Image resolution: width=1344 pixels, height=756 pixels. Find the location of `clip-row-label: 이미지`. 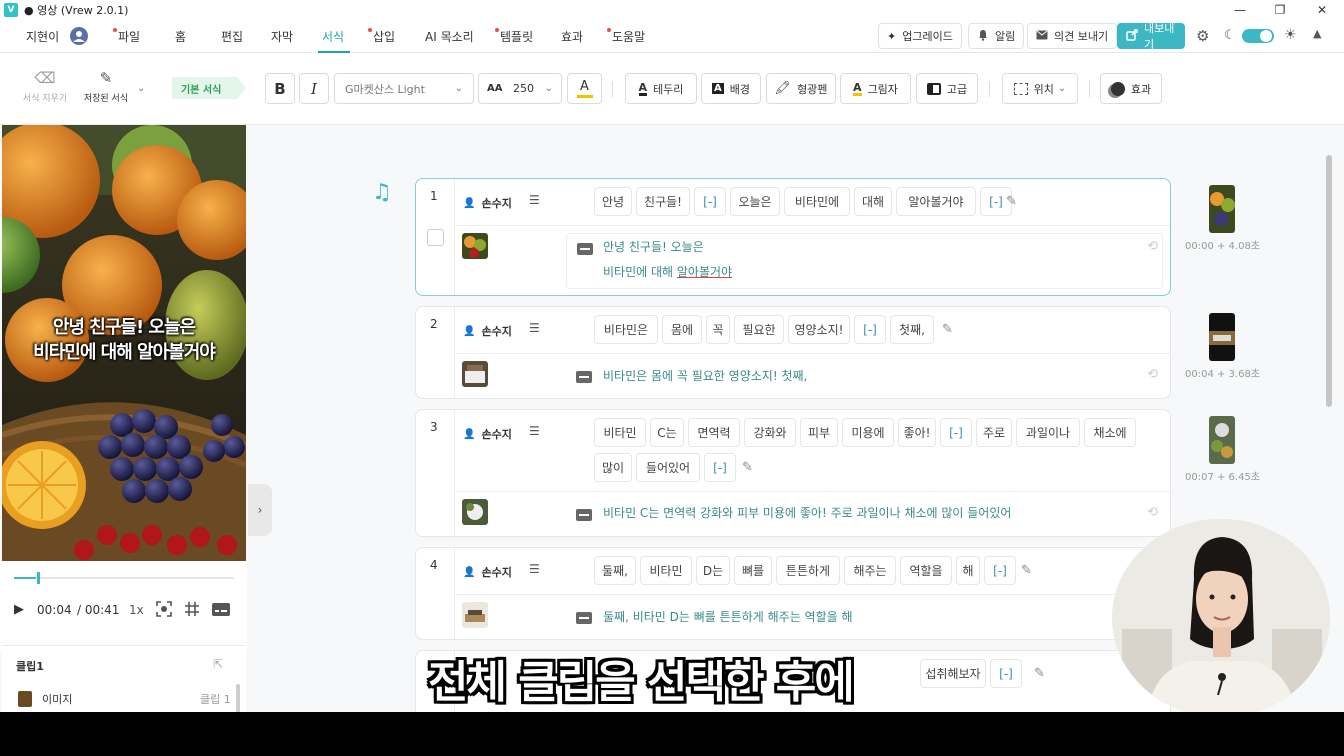

clip-row-label: 이미지 is located at coordinates (57, 699).